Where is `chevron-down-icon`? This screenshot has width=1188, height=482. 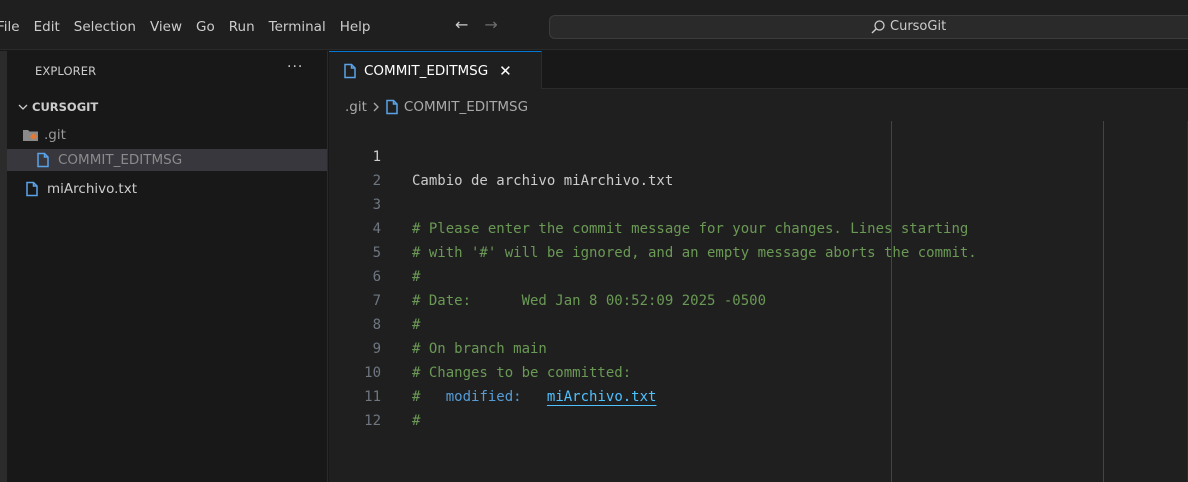 chevron-down-icon is located at coordinates (23, 107).